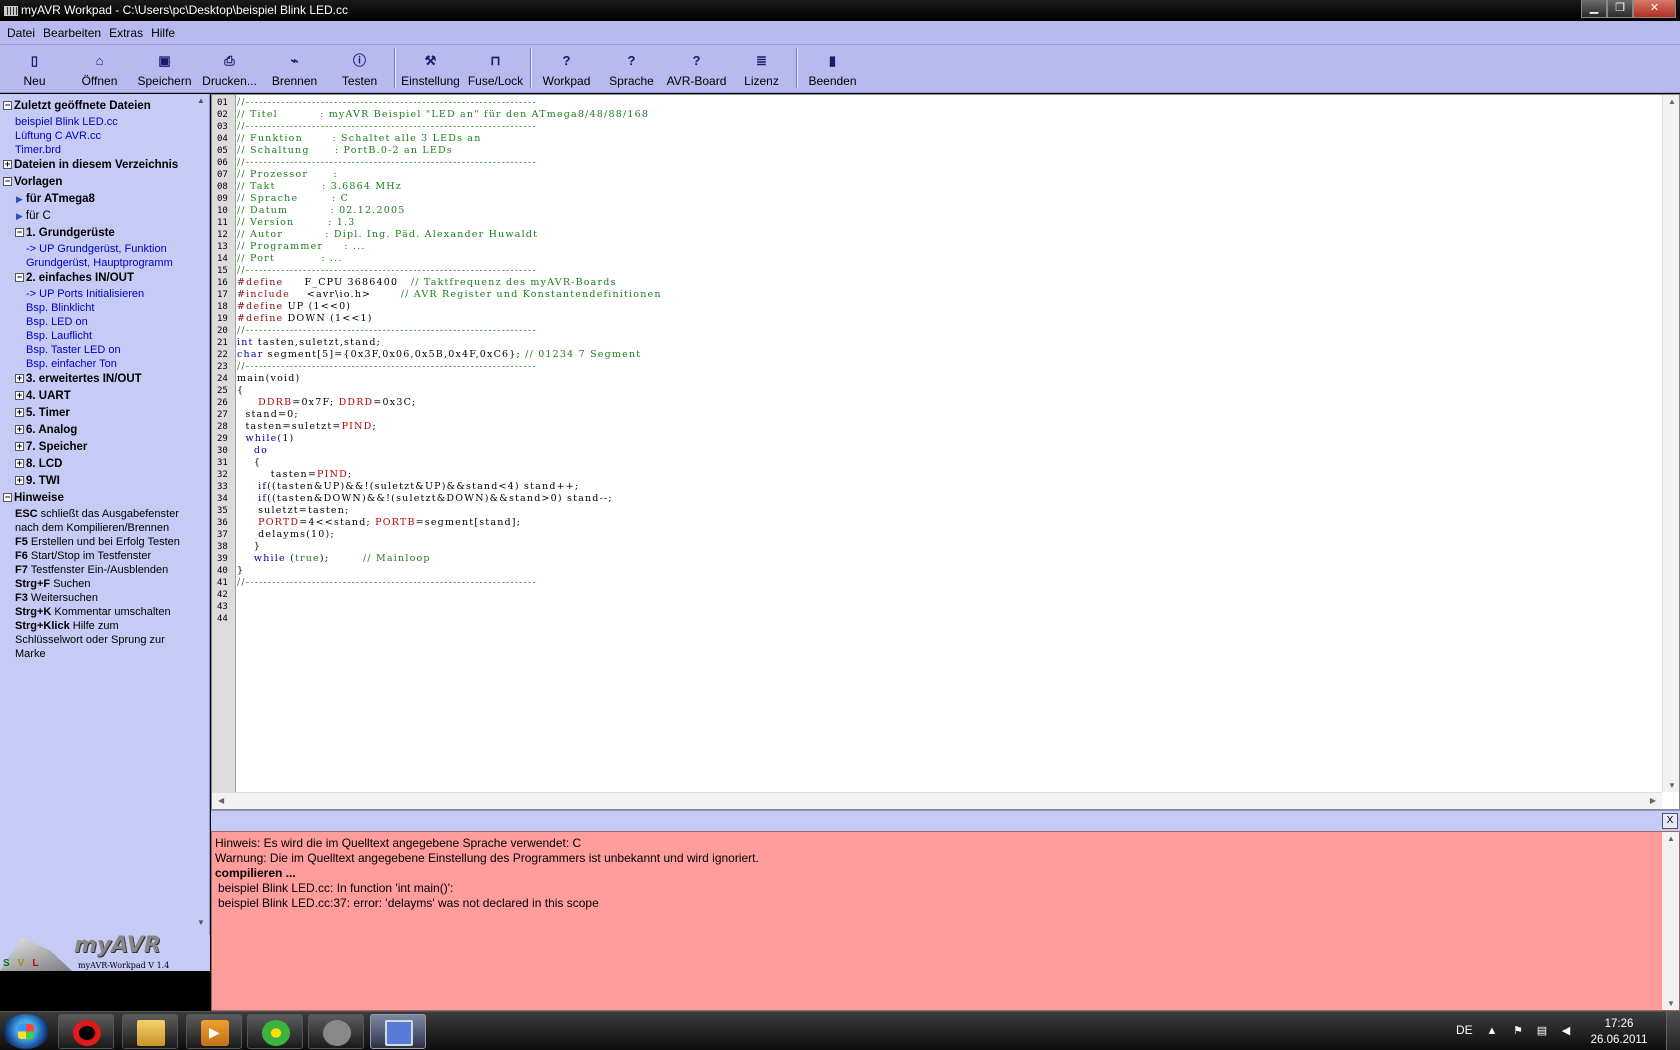  I want to click on code-line: 05 // Schaltung : PortB.0-2 an LEDs, so click(936, 151).